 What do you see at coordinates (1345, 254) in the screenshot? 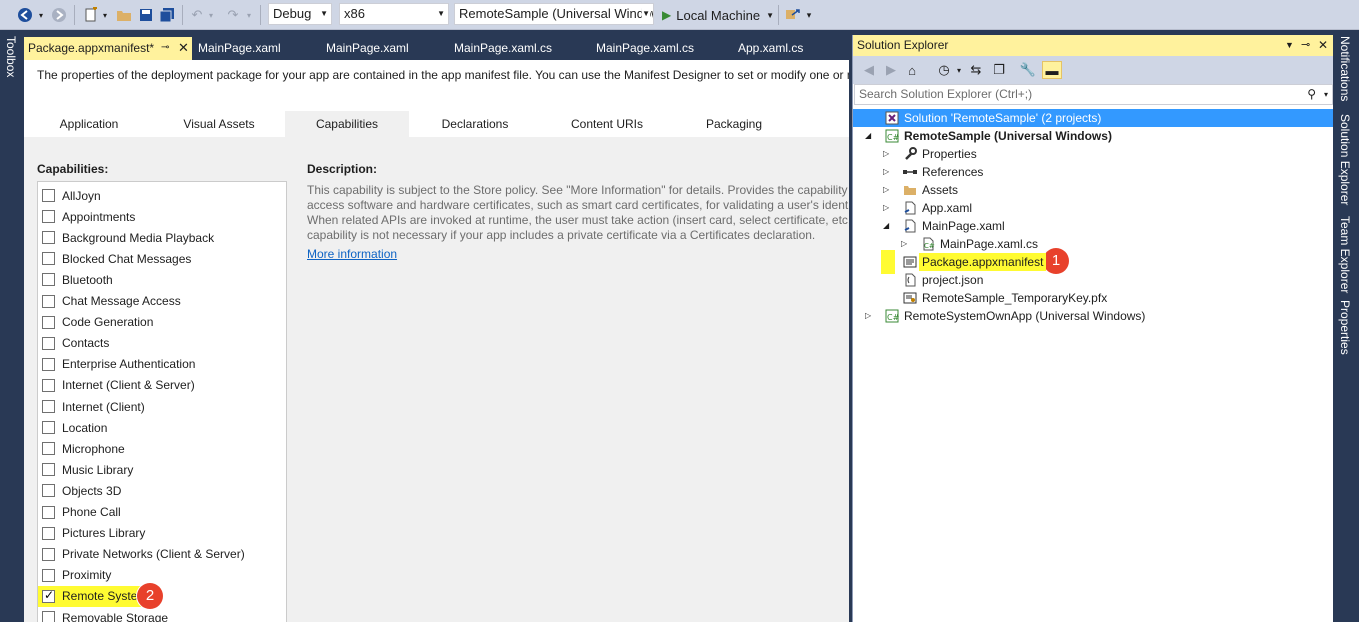
I see `team-explorer-tab: Team Explorer` at bounding box center [1345, 254].